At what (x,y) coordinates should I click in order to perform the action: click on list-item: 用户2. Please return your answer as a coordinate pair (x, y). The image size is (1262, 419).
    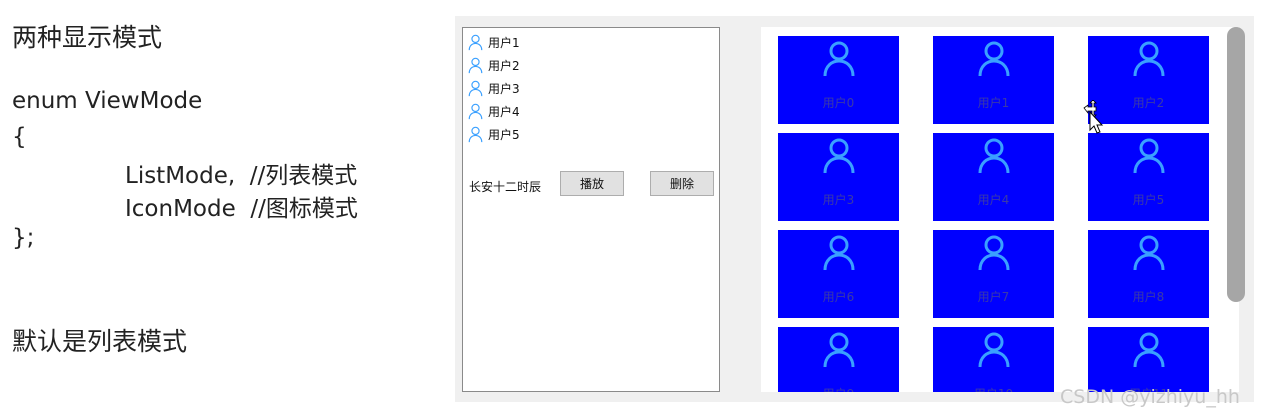
    Looking at the image, I should click on (493, 65).